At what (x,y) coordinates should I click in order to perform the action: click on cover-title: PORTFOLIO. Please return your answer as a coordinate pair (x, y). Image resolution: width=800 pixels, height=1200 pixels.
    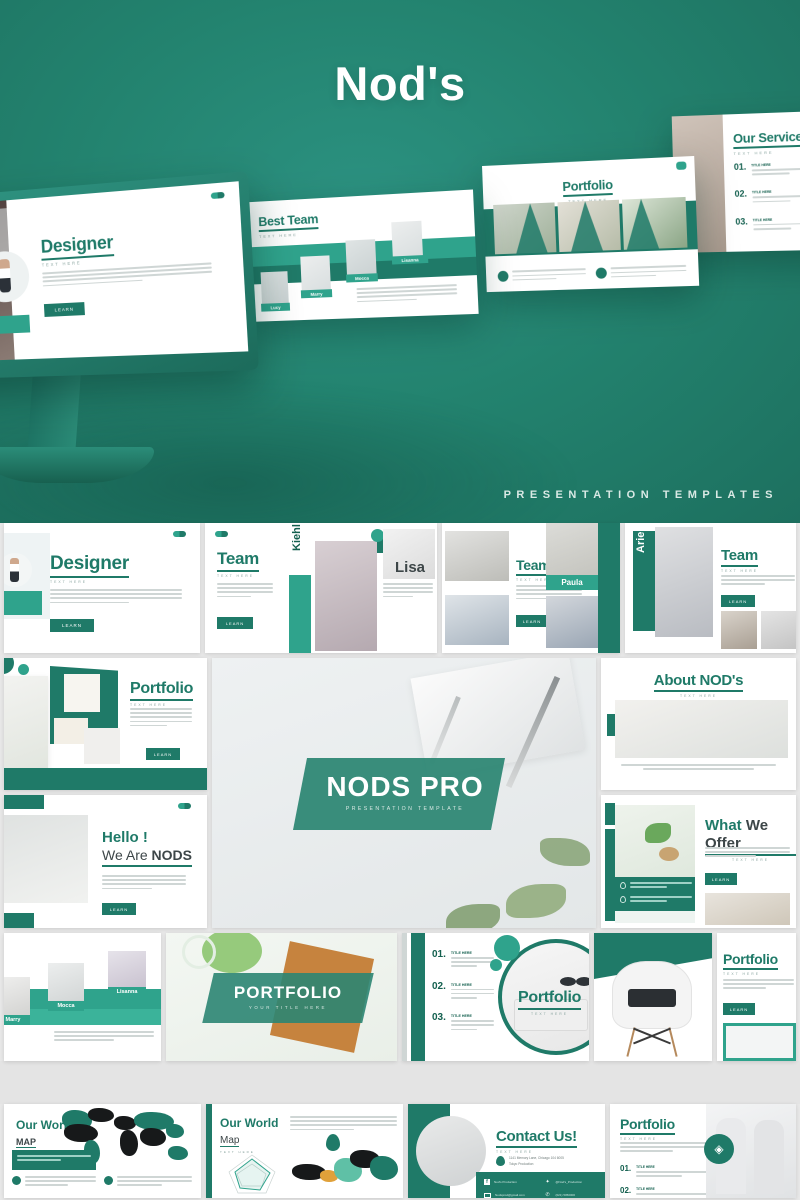
    Looking at the image, I should click on (288, 992).